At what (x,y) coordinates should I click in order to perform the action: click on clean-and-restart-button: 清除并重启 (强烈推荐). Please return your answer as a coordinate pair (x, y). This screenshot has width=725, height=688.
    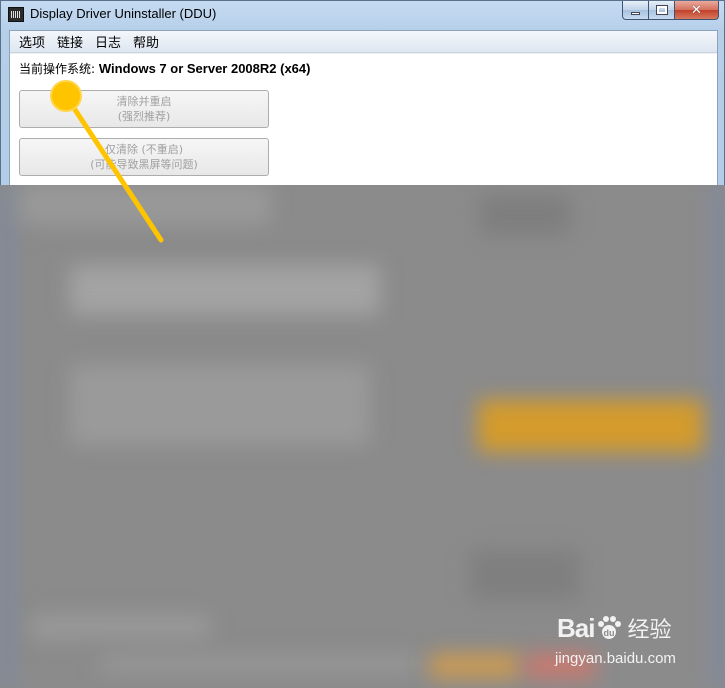
    Looking at the image, I should click on (144, 109).